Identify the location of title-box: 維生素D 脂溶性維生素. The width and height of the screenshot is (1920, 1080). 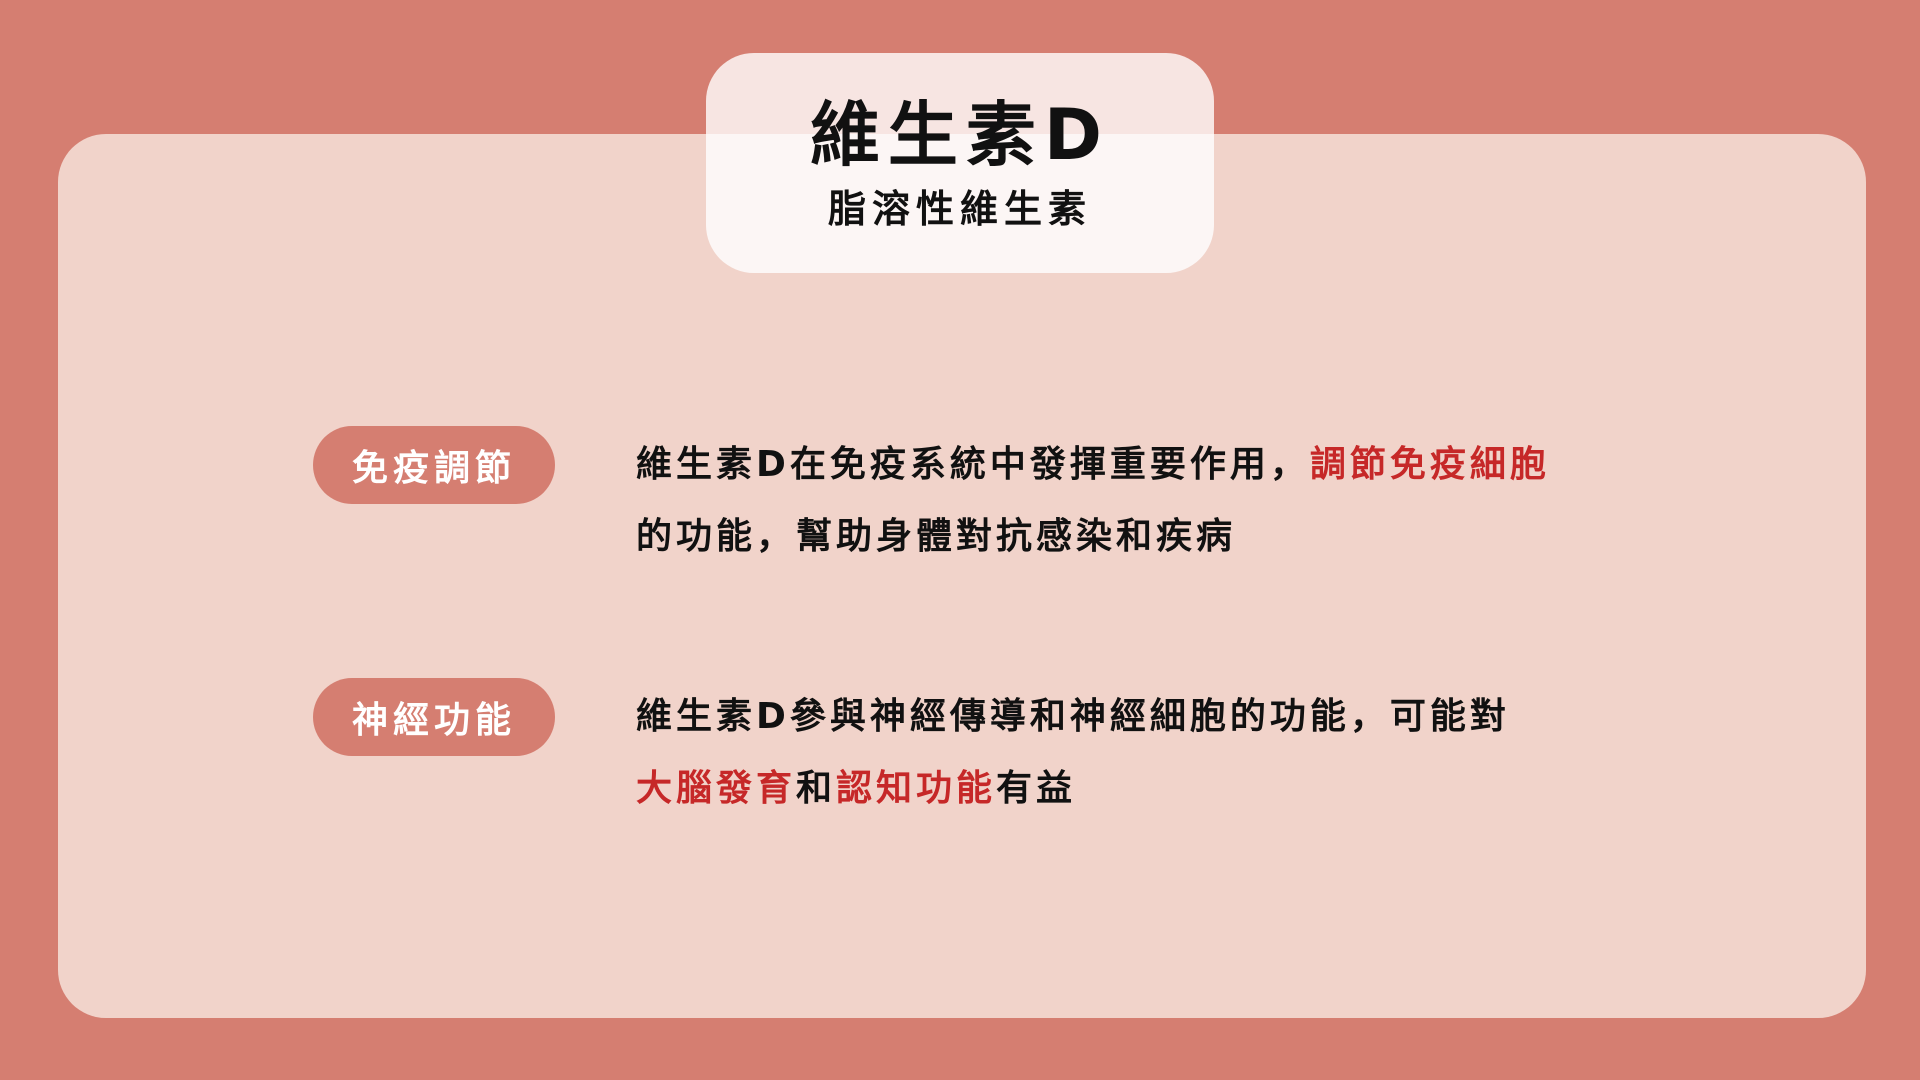
(960, 163).